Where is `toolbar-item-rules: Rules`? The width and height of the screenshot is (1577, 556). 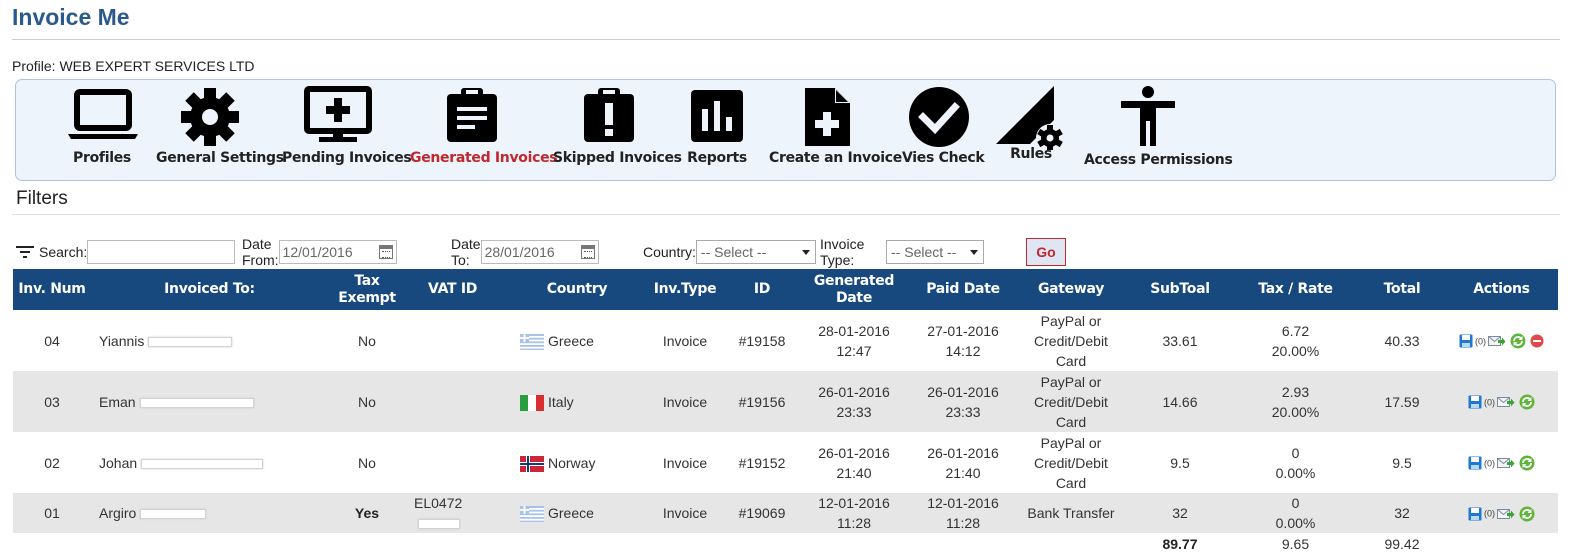 toolbar-item-rules: Rules is located at coordinates (1031, 123).